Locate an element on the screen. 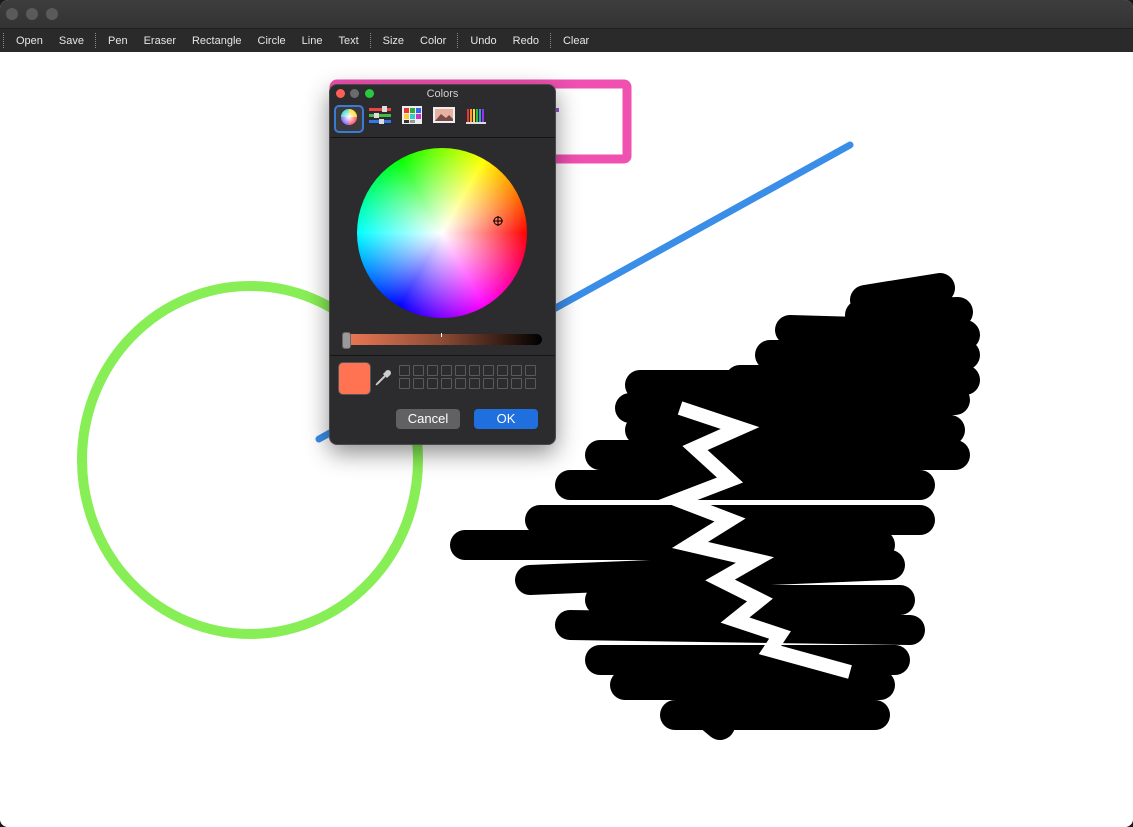 This screenshot has height=827, width=1133. color-palettes-icon is located at coordinates (412, 117).